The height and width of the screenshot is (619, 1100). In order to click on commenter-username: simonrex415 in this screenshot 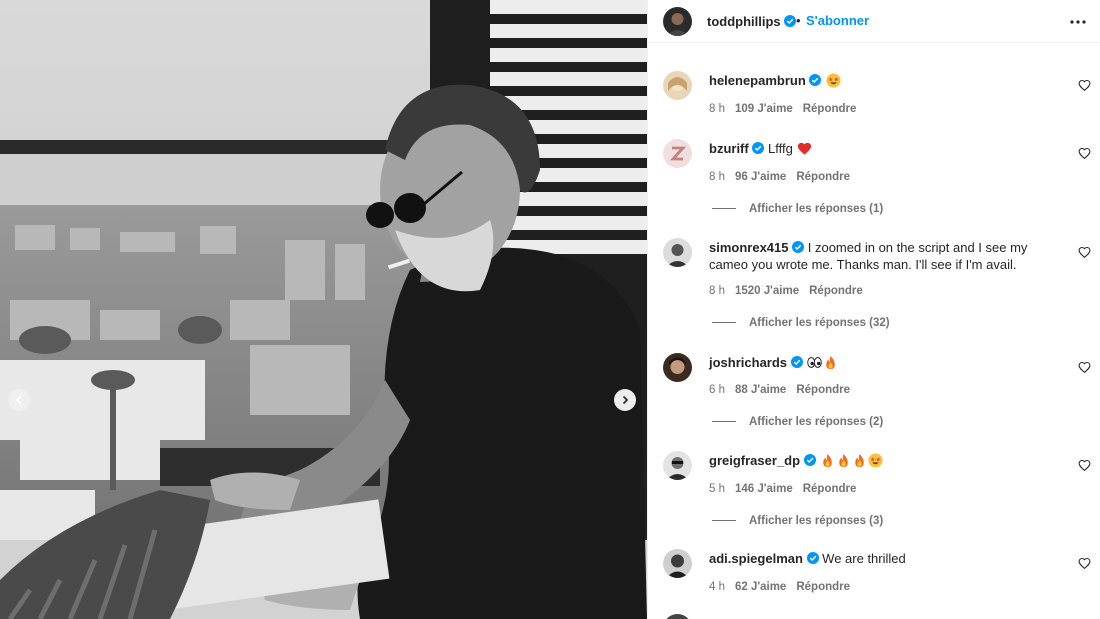, I will do `click(749, 247)`.